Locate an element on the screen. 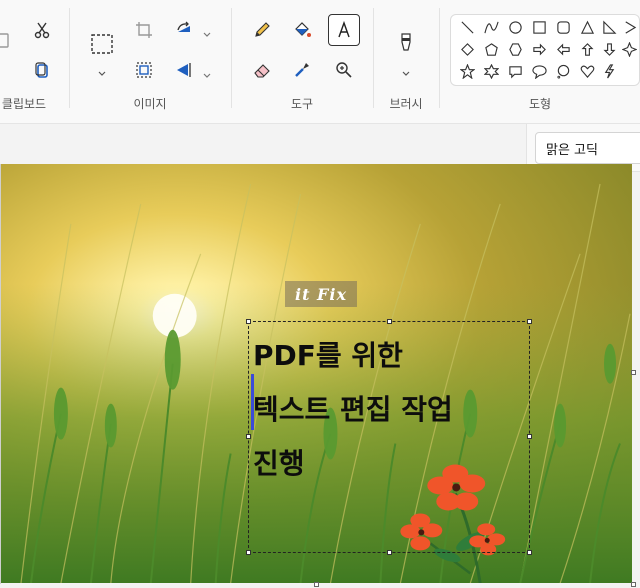  text-tool-icon is located at coordinates (344, 30).